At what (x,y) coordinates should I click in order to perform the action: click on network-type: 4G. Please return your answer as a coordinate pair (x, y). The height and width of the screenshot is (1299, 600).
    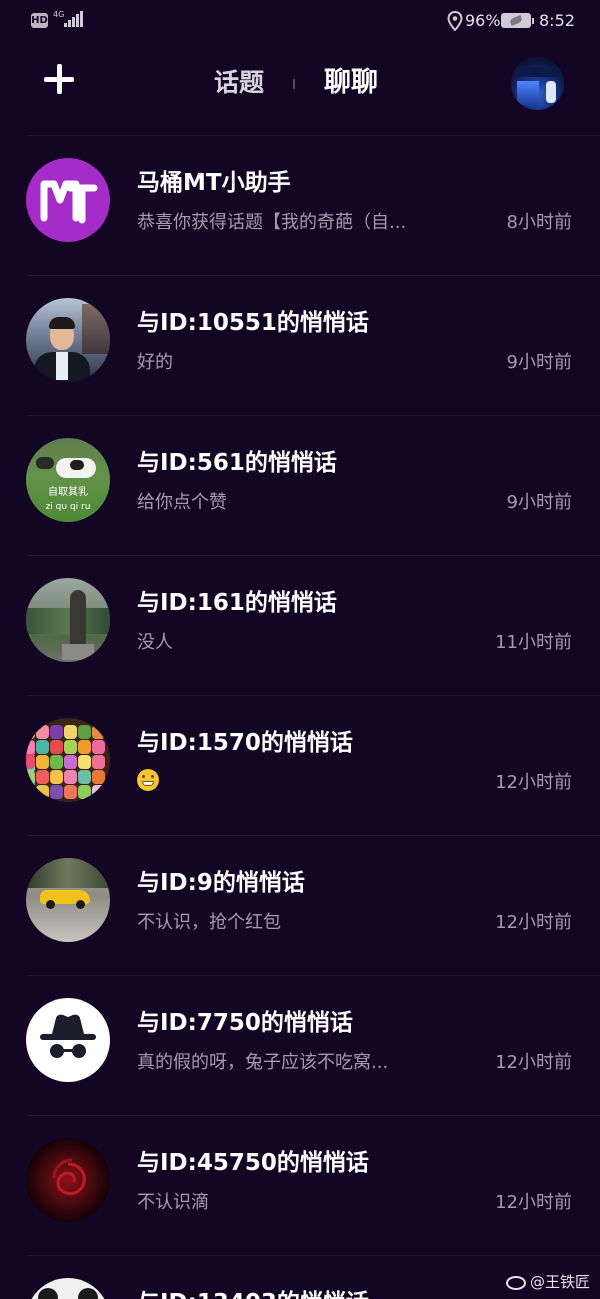
    Looking at the image, I should click on (59, 14).